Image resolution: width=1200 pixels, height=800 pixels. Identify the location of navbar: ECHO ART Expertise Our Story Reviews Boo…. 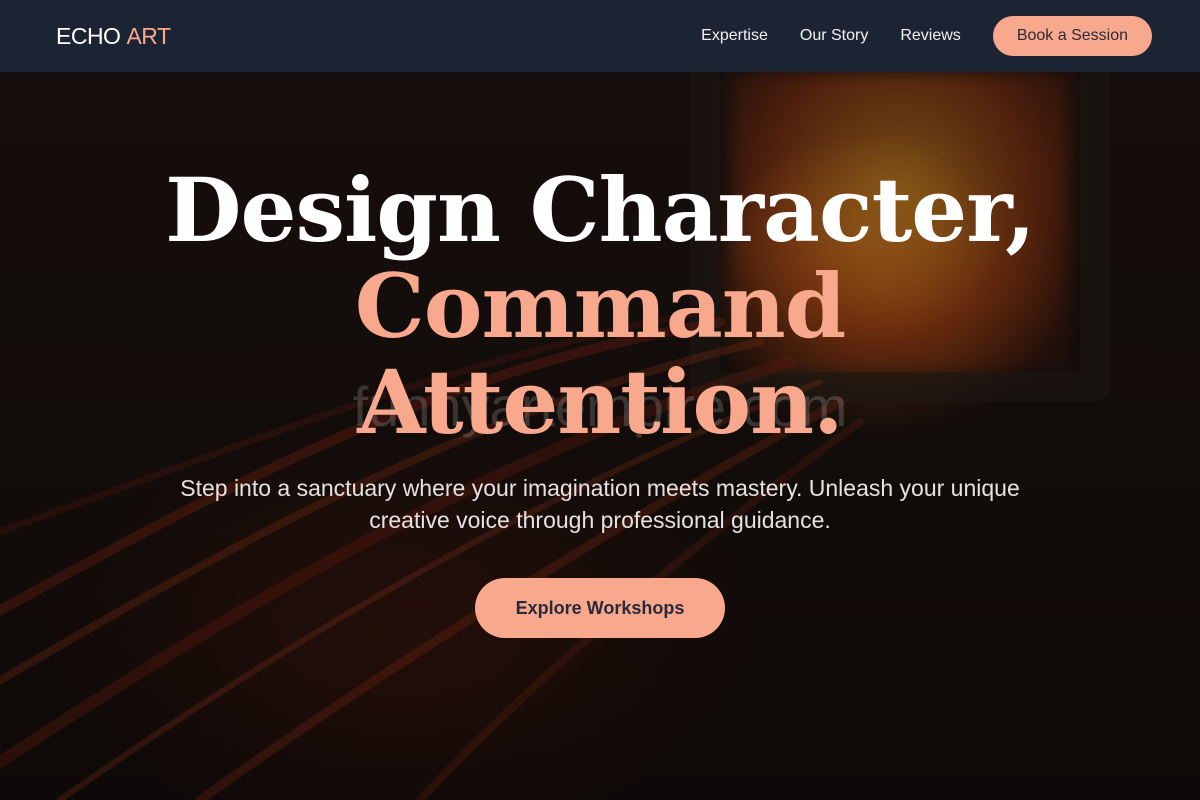
(600, 36).